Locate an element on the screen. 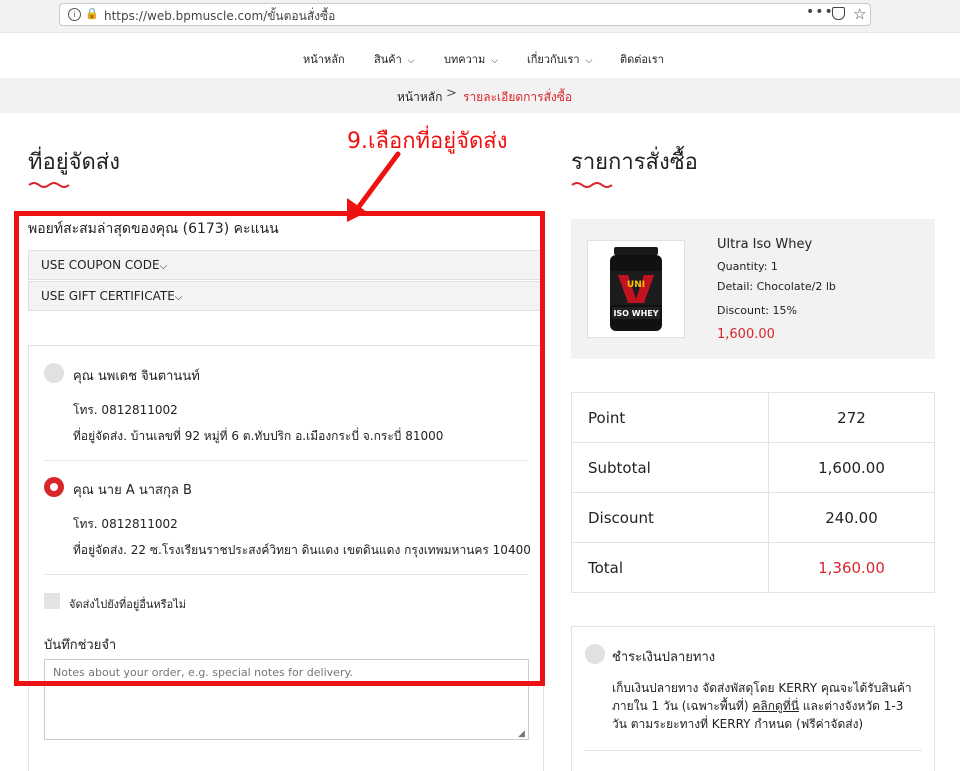 The width and height of the screenshot is (960, 771). table-row: Subtotal 1,600.00 is located at coordinates (753, 467).